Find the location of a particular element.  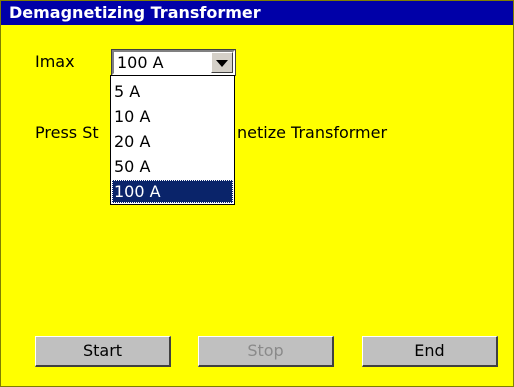

end-button: End is located at coordinates (430, 351).